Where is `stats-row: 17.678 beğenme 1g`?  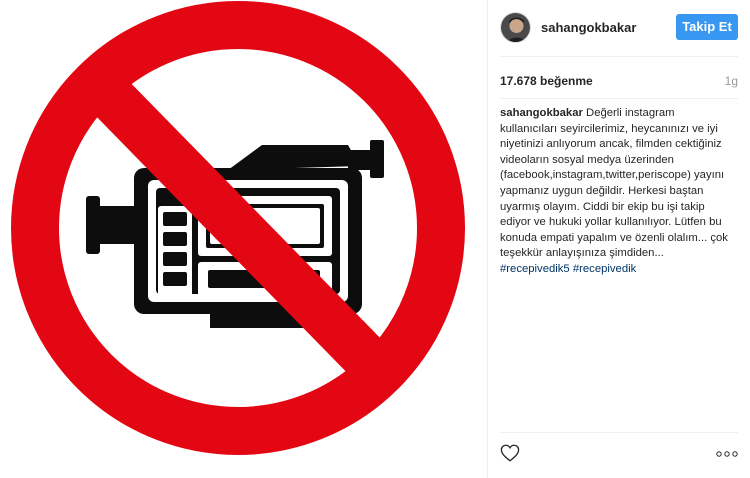 stats-row: 17.678 beğenme 1g is located at coordinates (619, 81).